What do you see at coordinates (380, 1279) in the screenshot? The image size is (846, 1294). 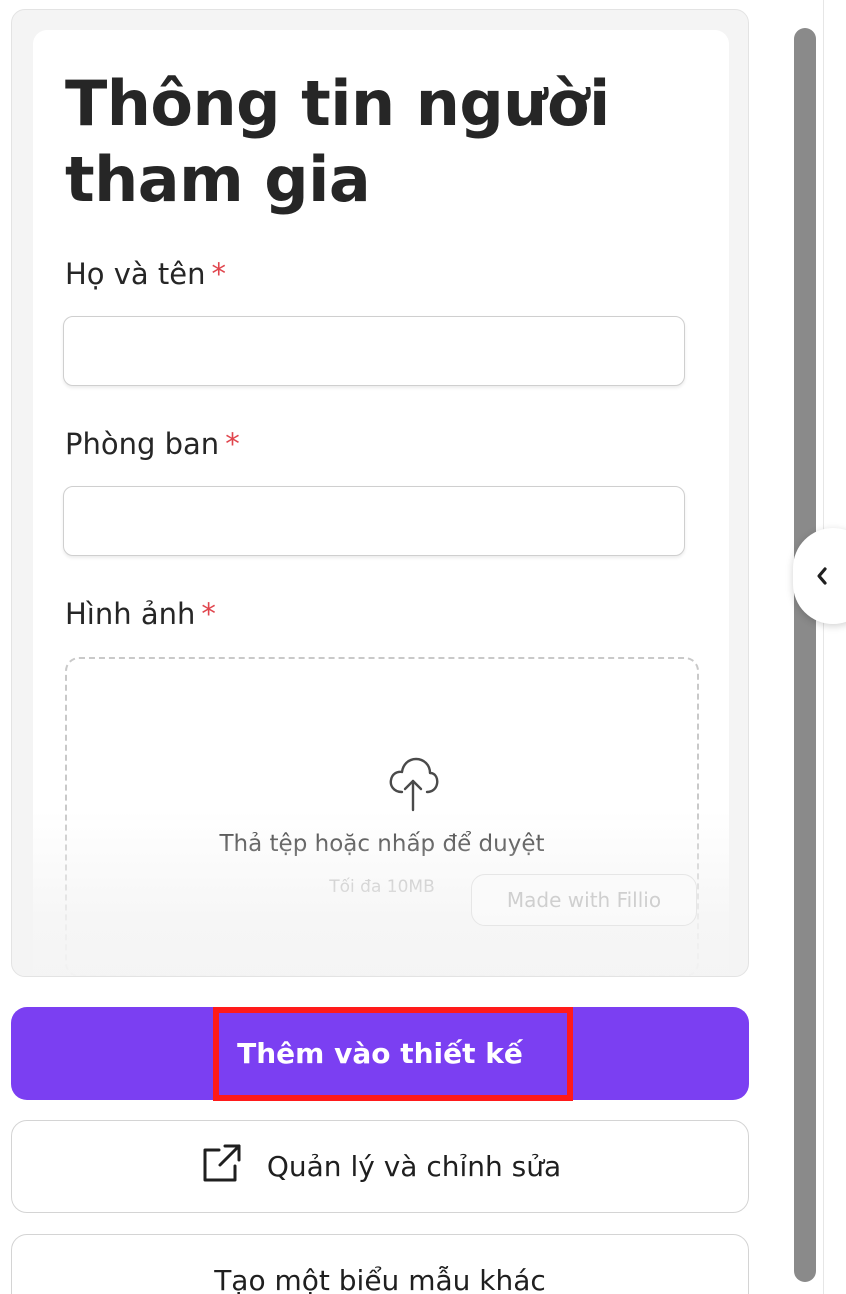 I see `create-another-form-label: Tạo một biểu mẫu khác` at bounding box center [380, 1279].